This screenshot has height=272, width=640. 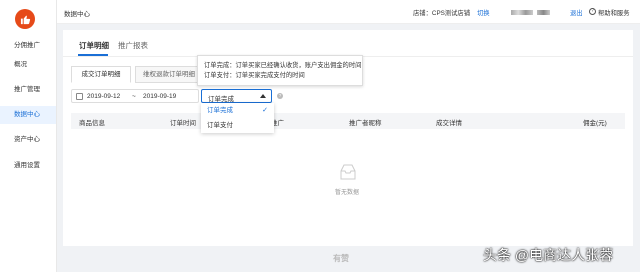 What do you see at coordinates (348, 172) in the screenshot?
I see `empty-box-icon` at bounding box center [348, 172].